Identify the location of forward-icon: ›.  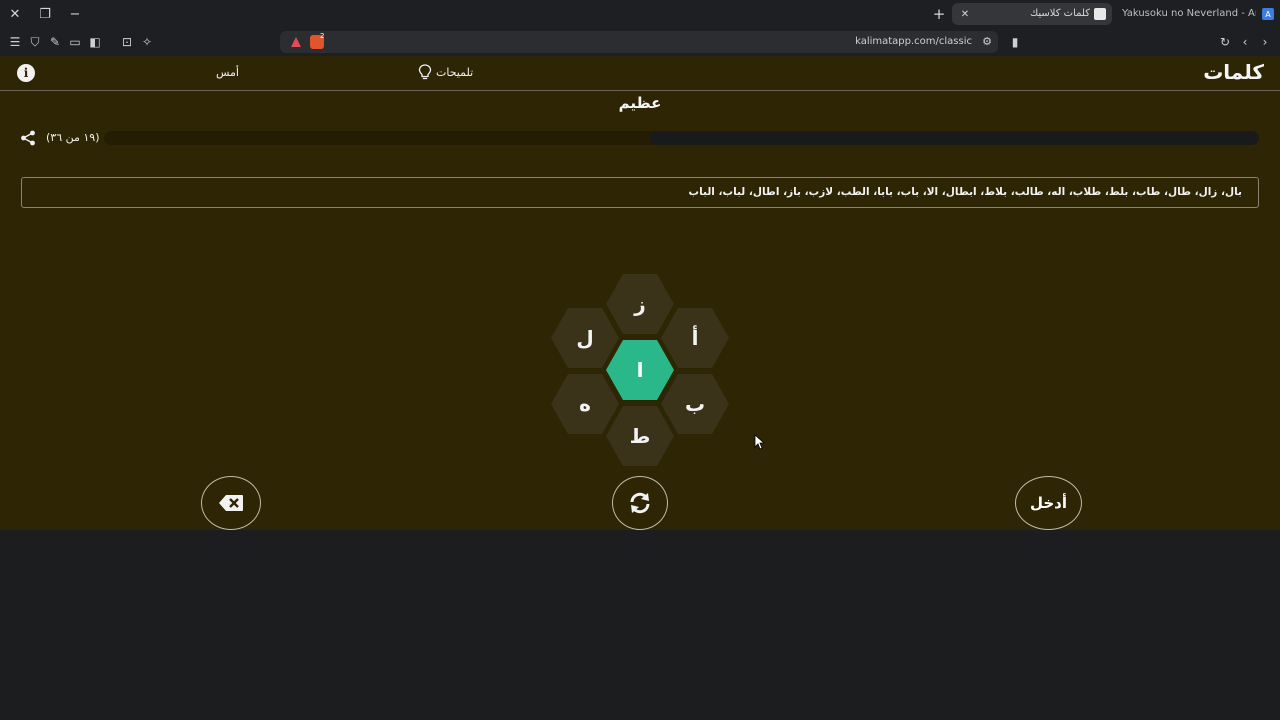
(1265, 42).